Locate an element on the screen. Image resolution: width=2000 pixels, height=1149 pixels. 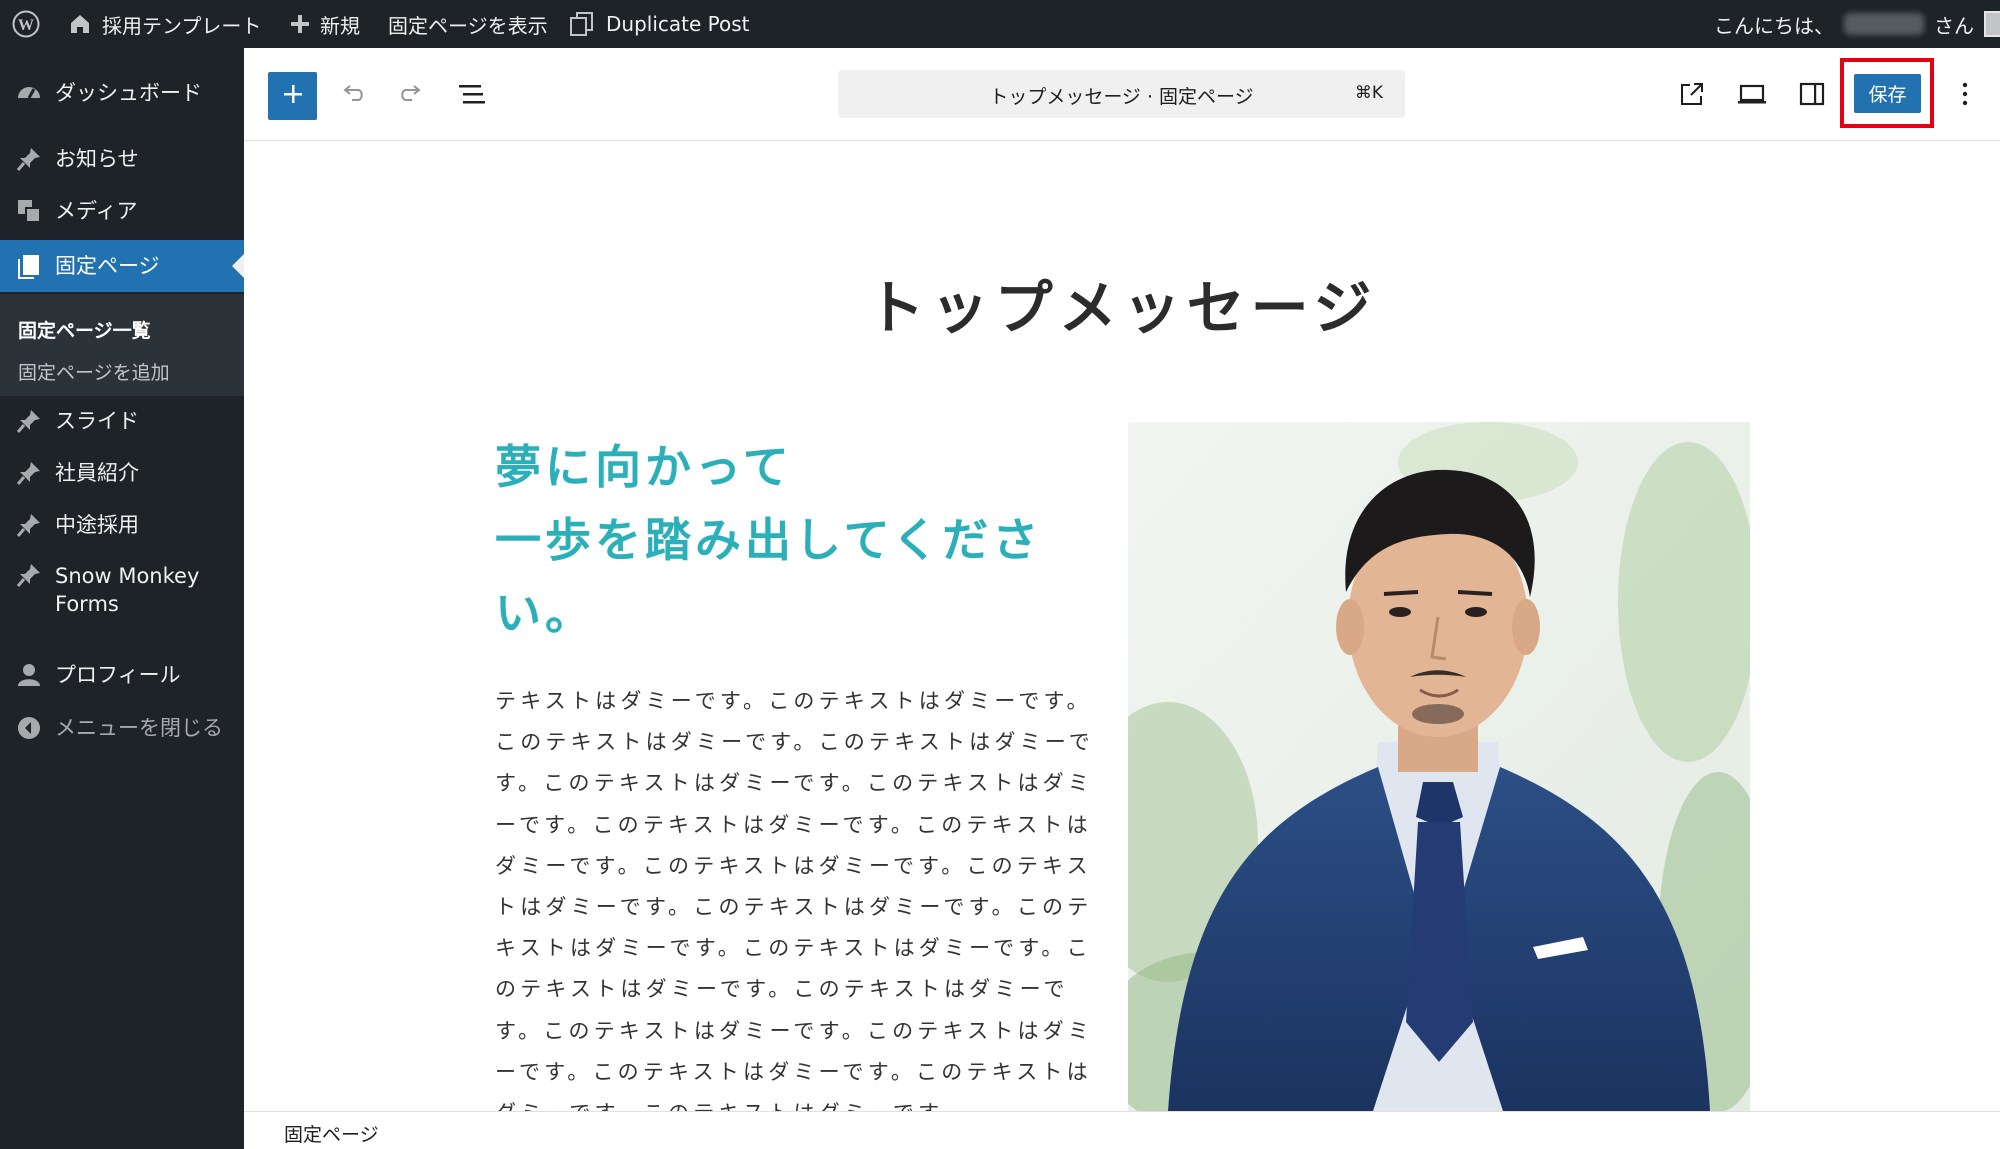
undo-button is located at coordinates (352, 96).